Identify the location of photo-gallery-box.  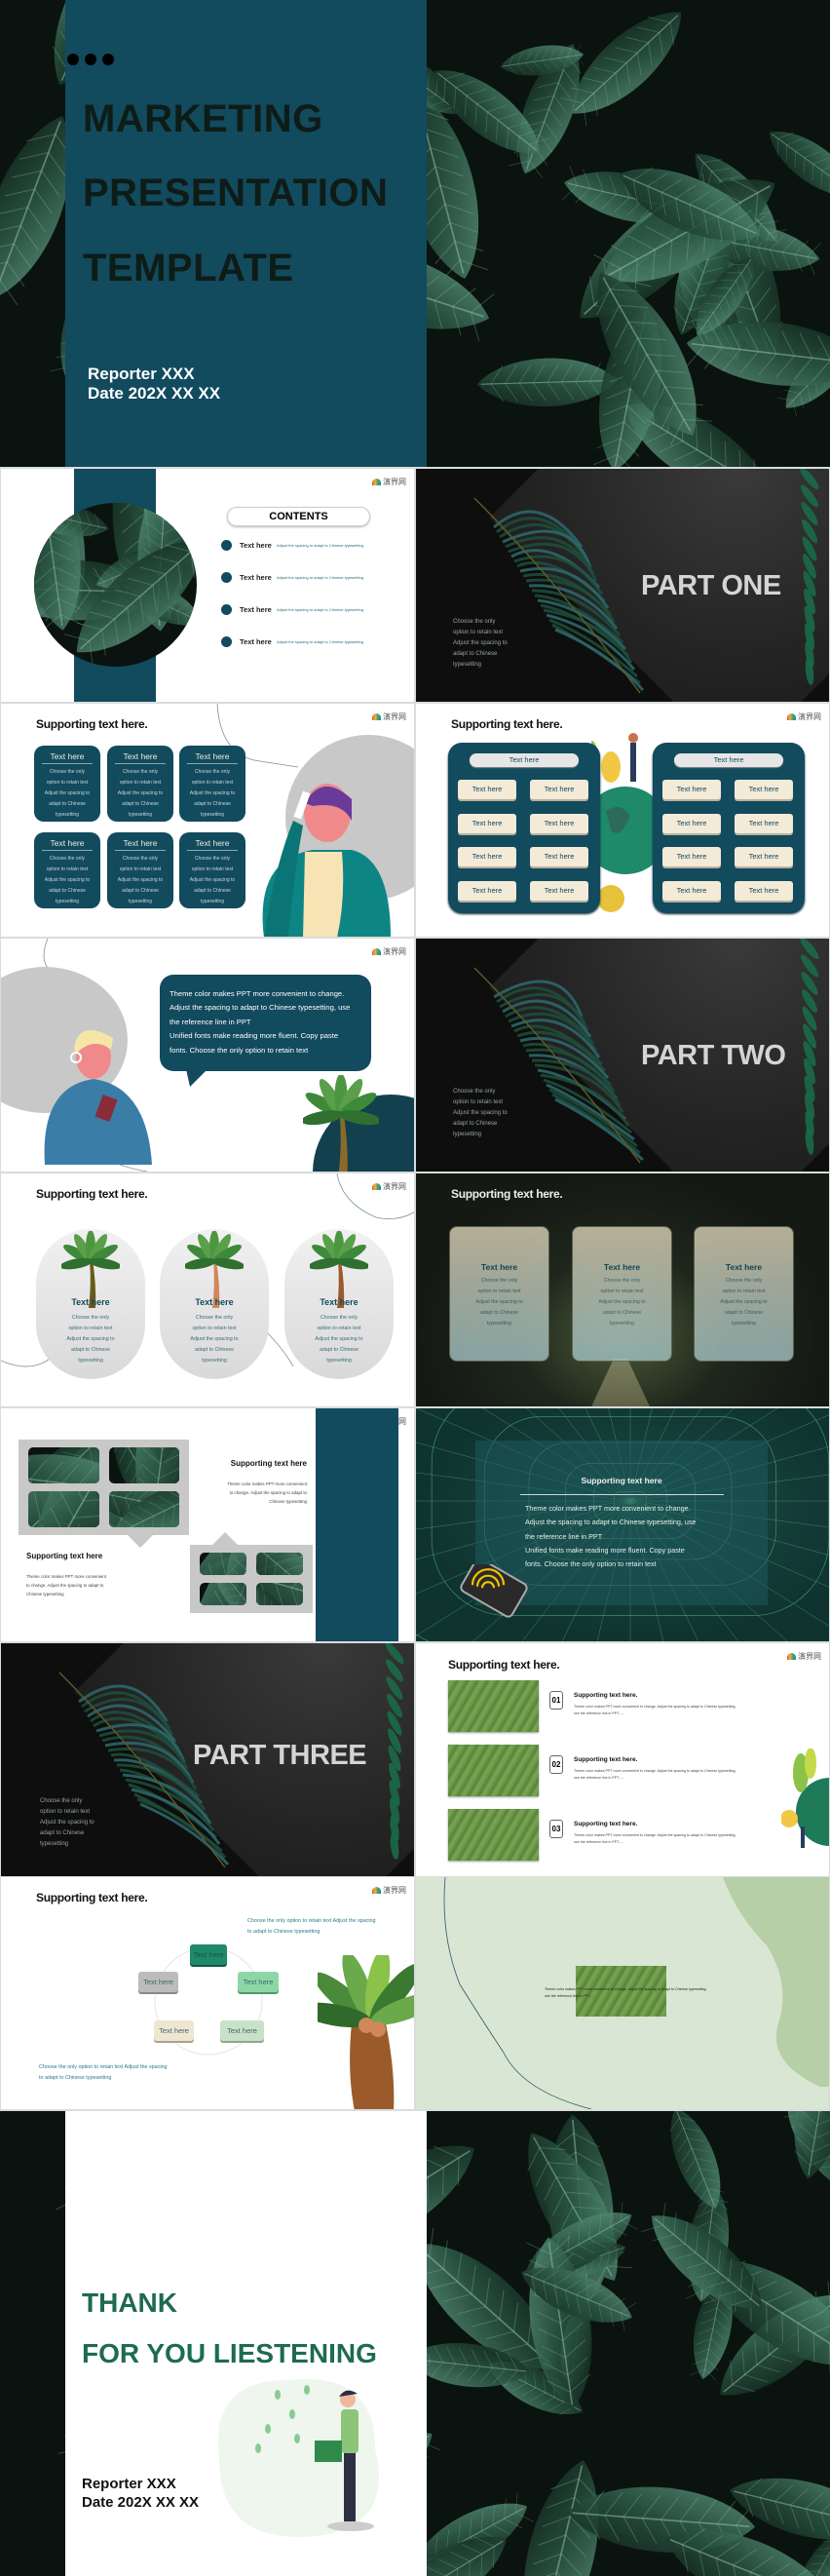
(251, 1579).